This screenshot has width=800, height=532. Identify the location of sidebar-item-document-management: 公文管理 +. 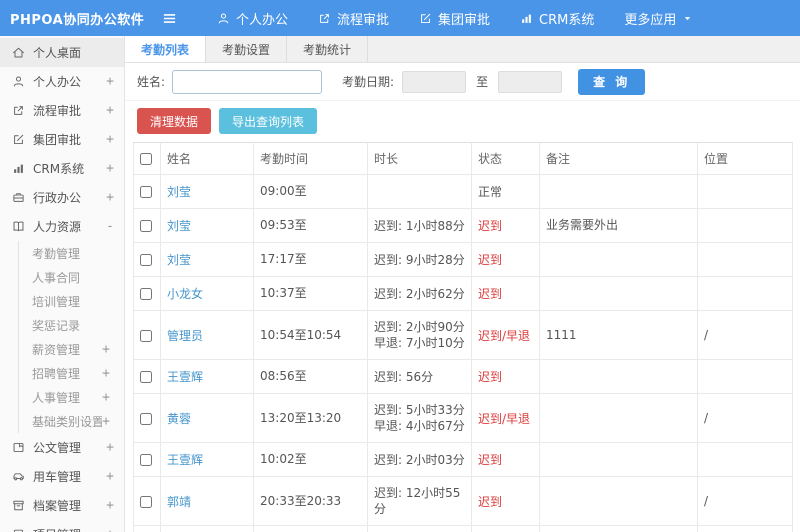
(62, 447).